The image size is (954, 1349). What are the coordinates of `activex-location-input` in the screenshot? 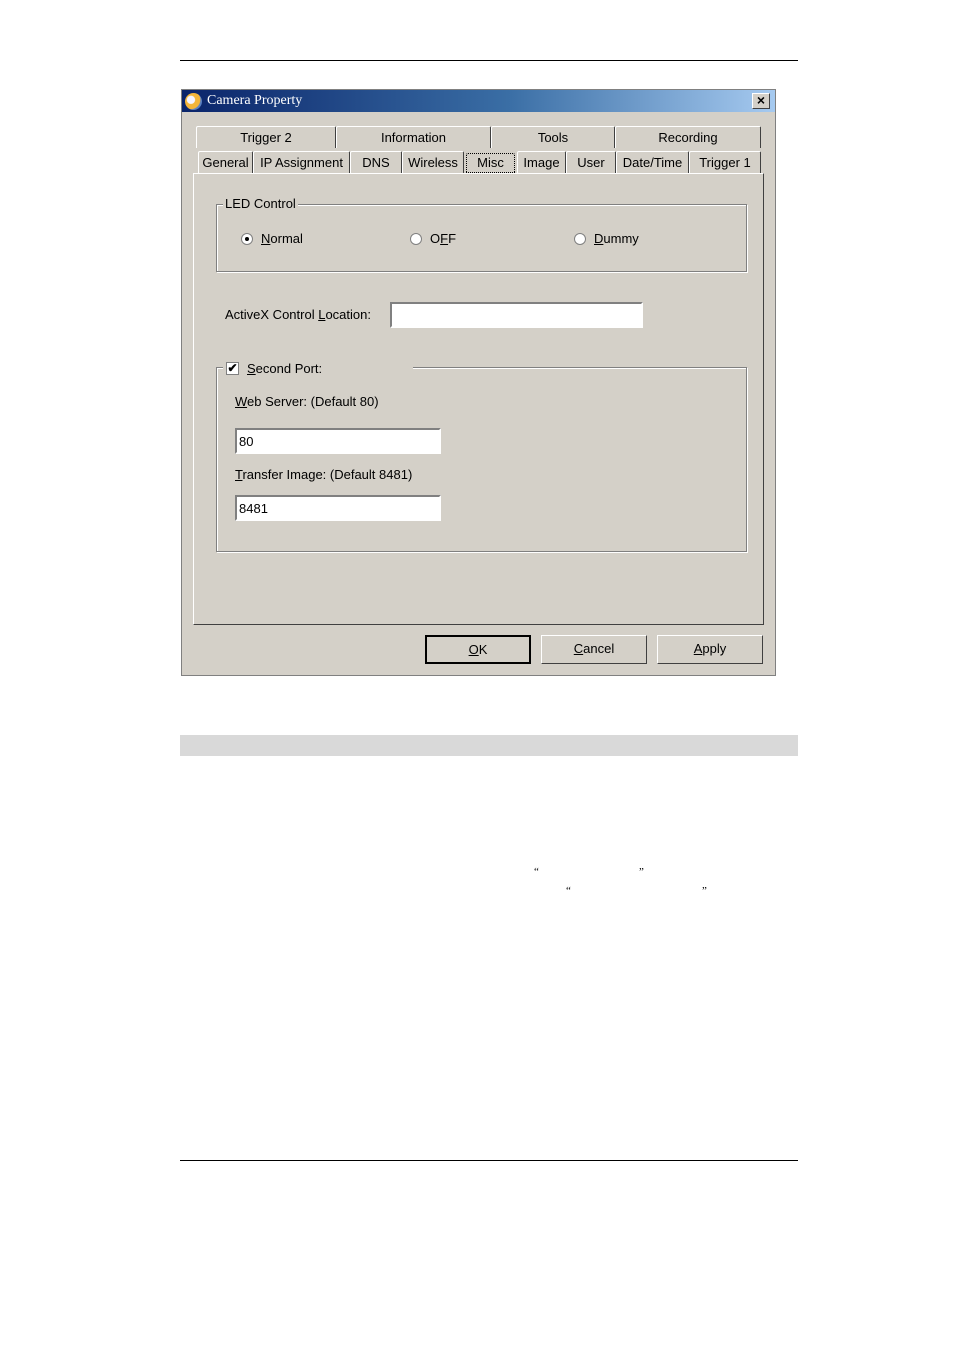 It's located at (516, 315).